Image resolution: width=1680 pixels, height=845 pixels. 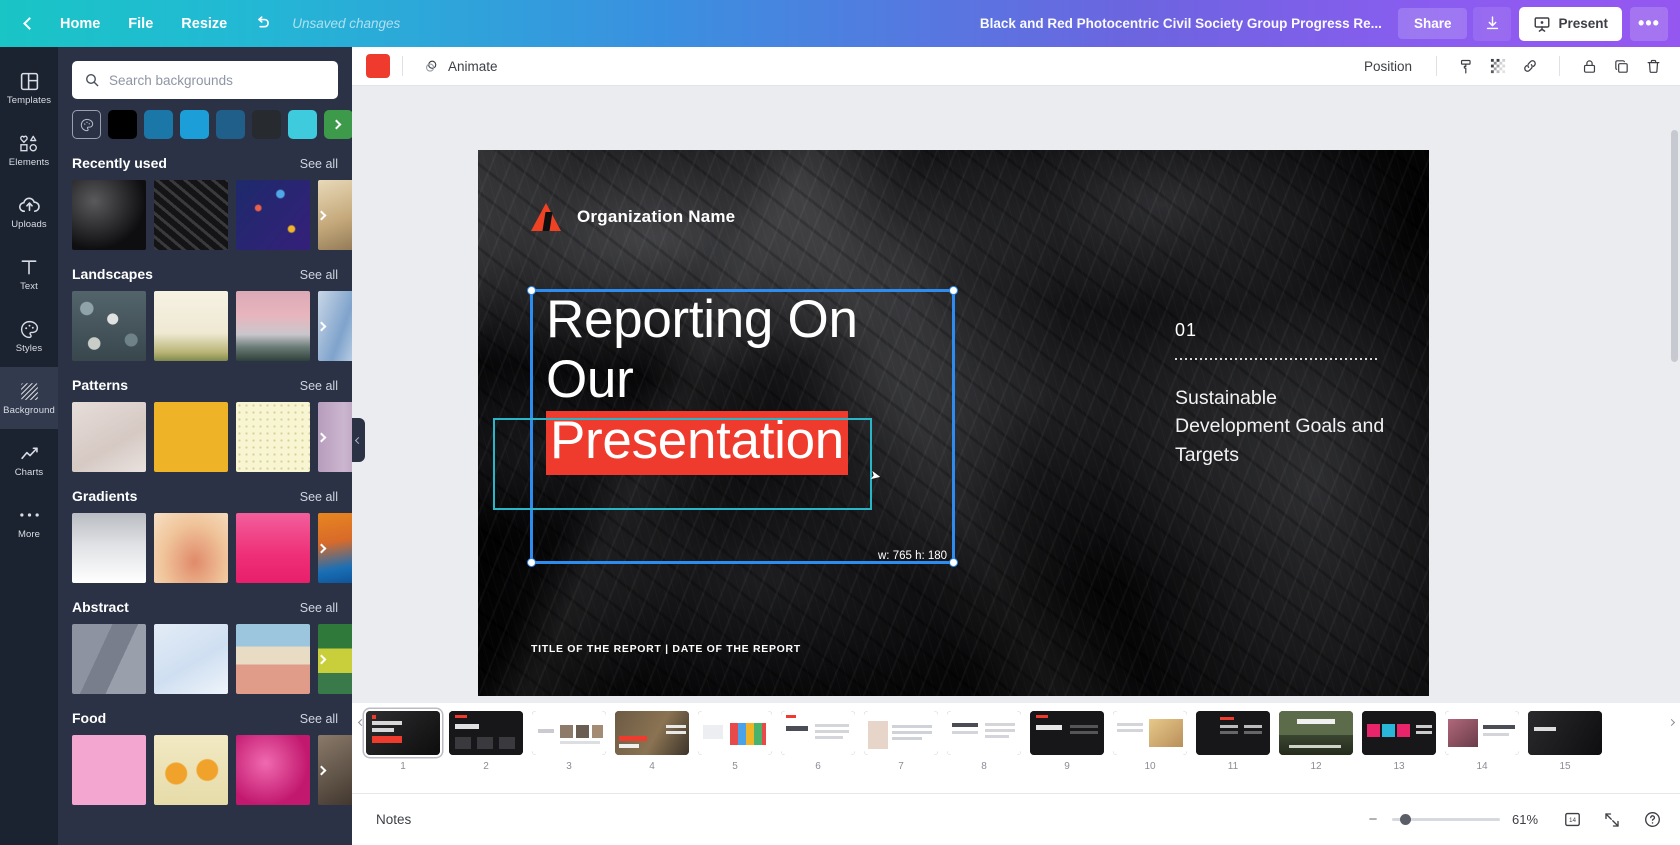 I want to click on slide-thumbnail-item: 3, so click(x=569, y=741).